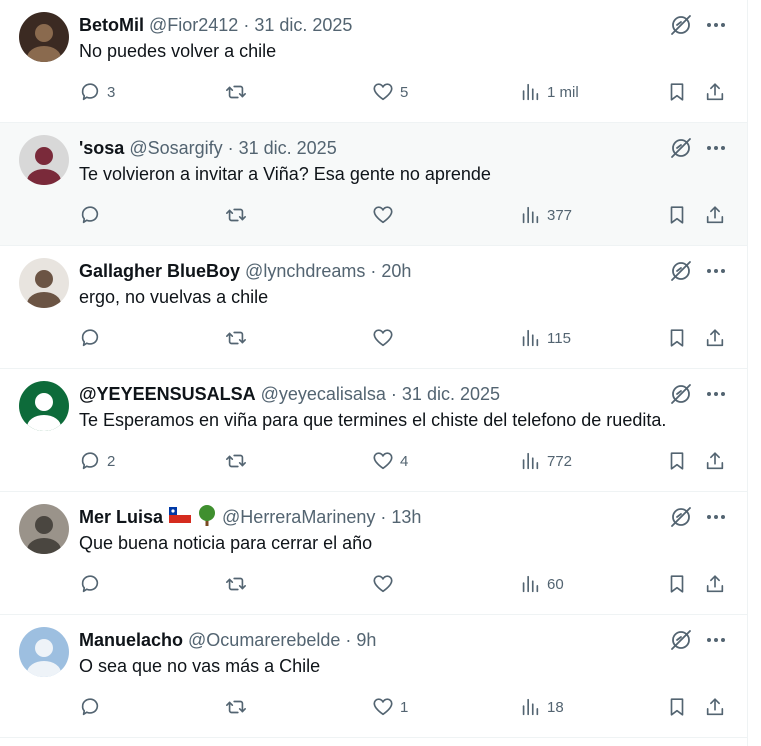  What do you see at coordinates (409, 584) in the screenshot?
I see `tweet-actions: 60` at bounding box center [409, 584].